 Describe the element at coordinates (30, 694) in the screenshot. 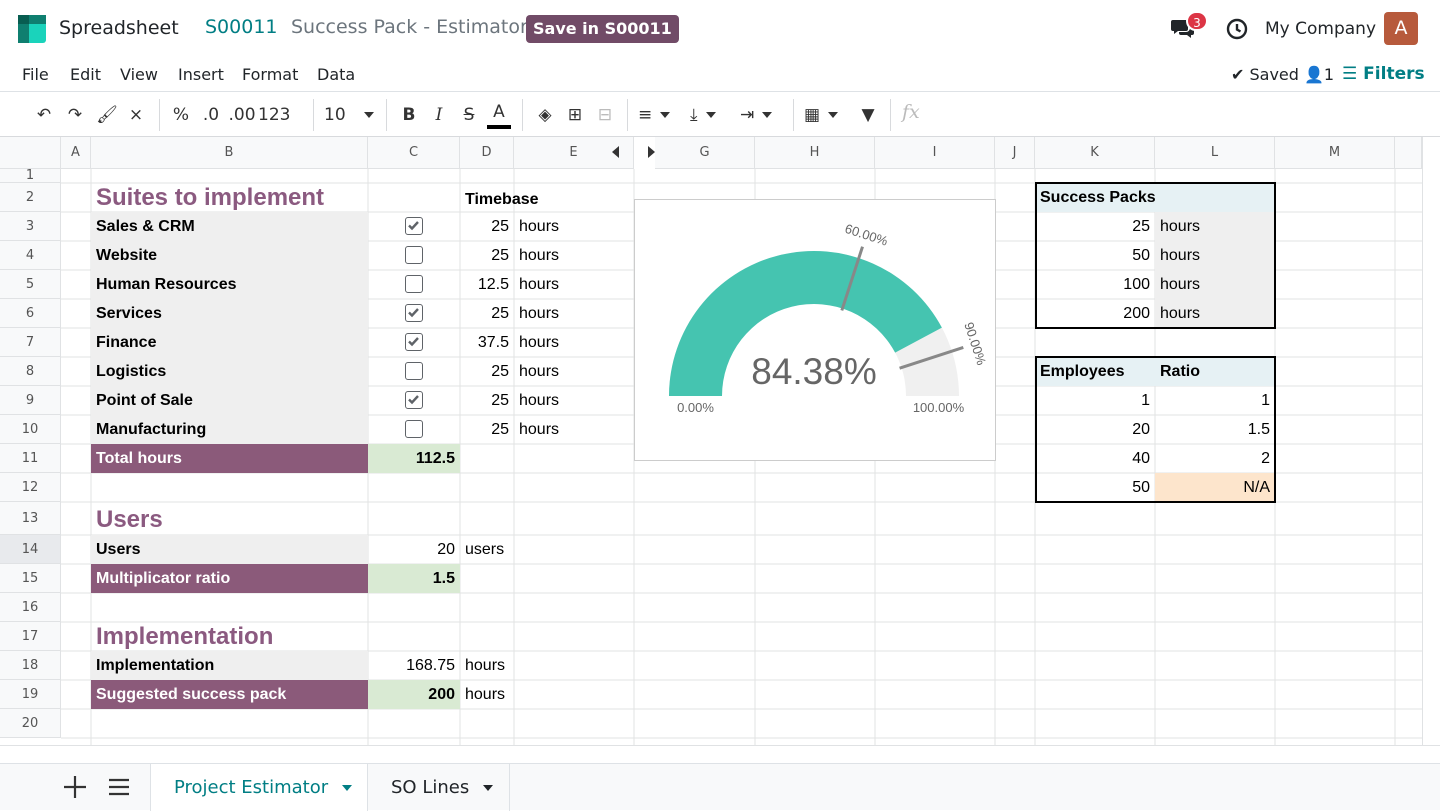

I see `row-header-19: 19` at that location.